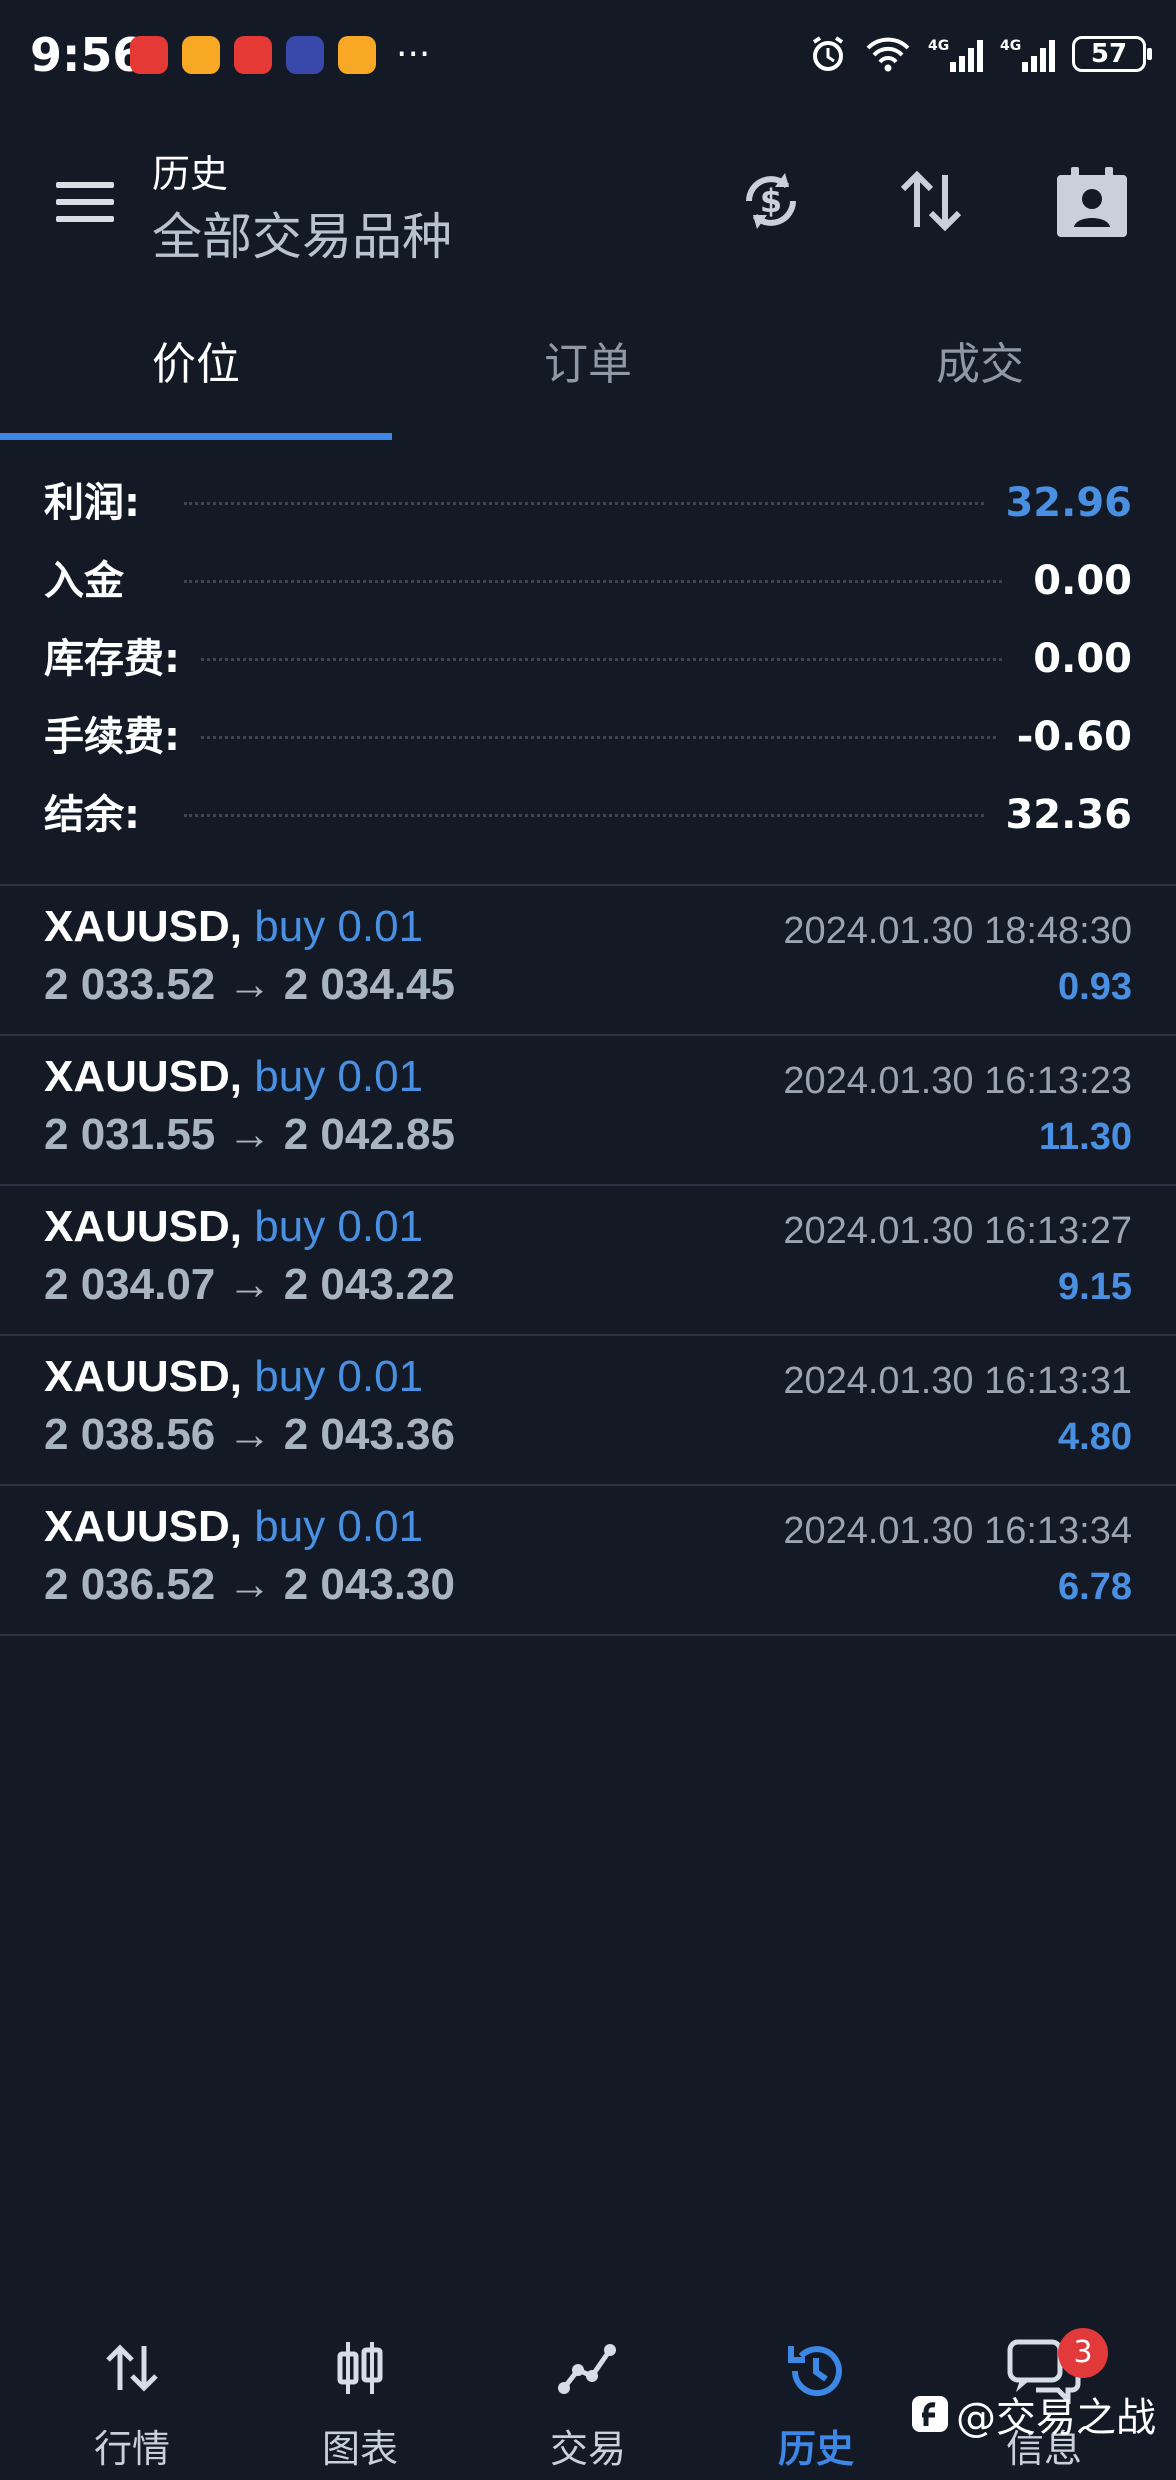  Describe the element at coordinates (1056, 2418) in the screenshot. I see `watermark-text: @交易之战` at that location.